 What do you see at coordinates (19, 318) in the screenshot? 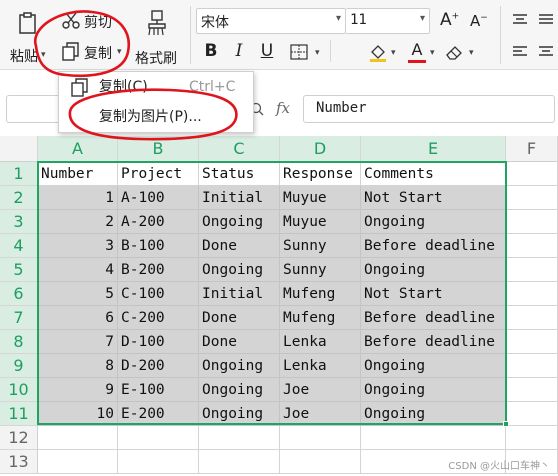
I see `row-header-7: 7` at bounding box center [19, 318].